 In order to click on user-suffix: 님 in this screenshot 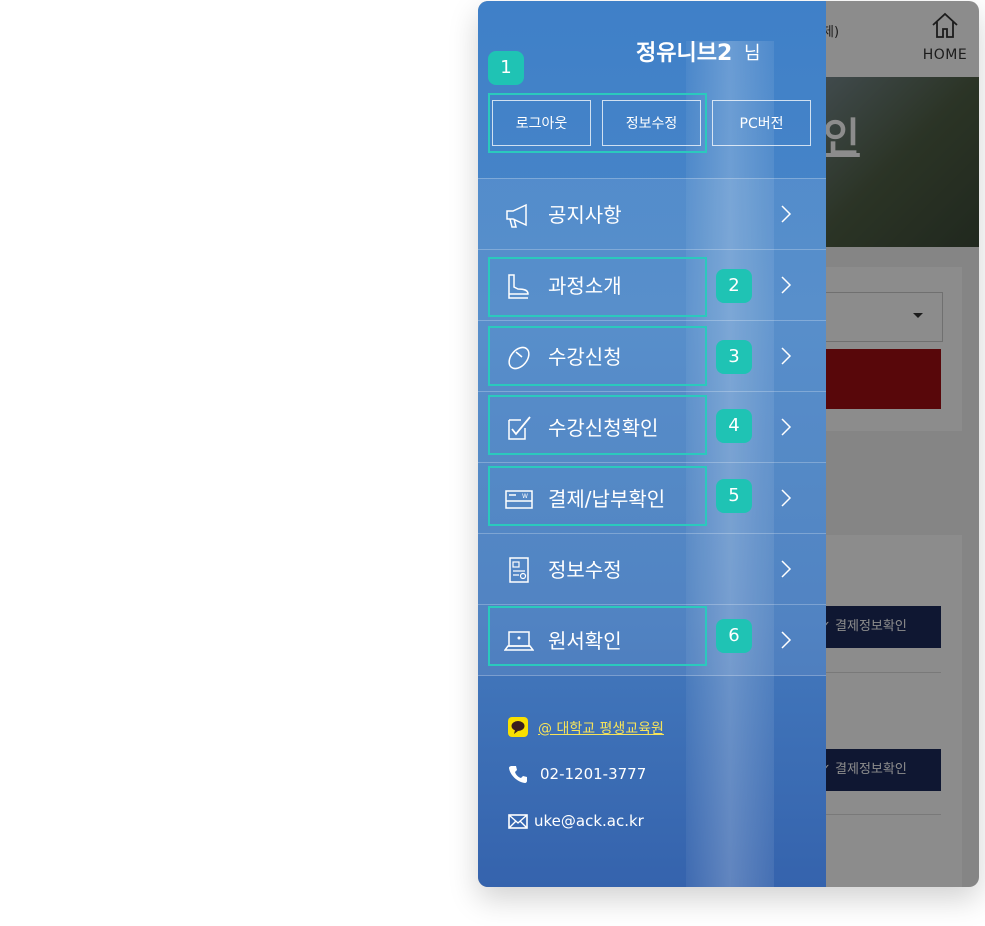, I will do `click(752, 53)`.